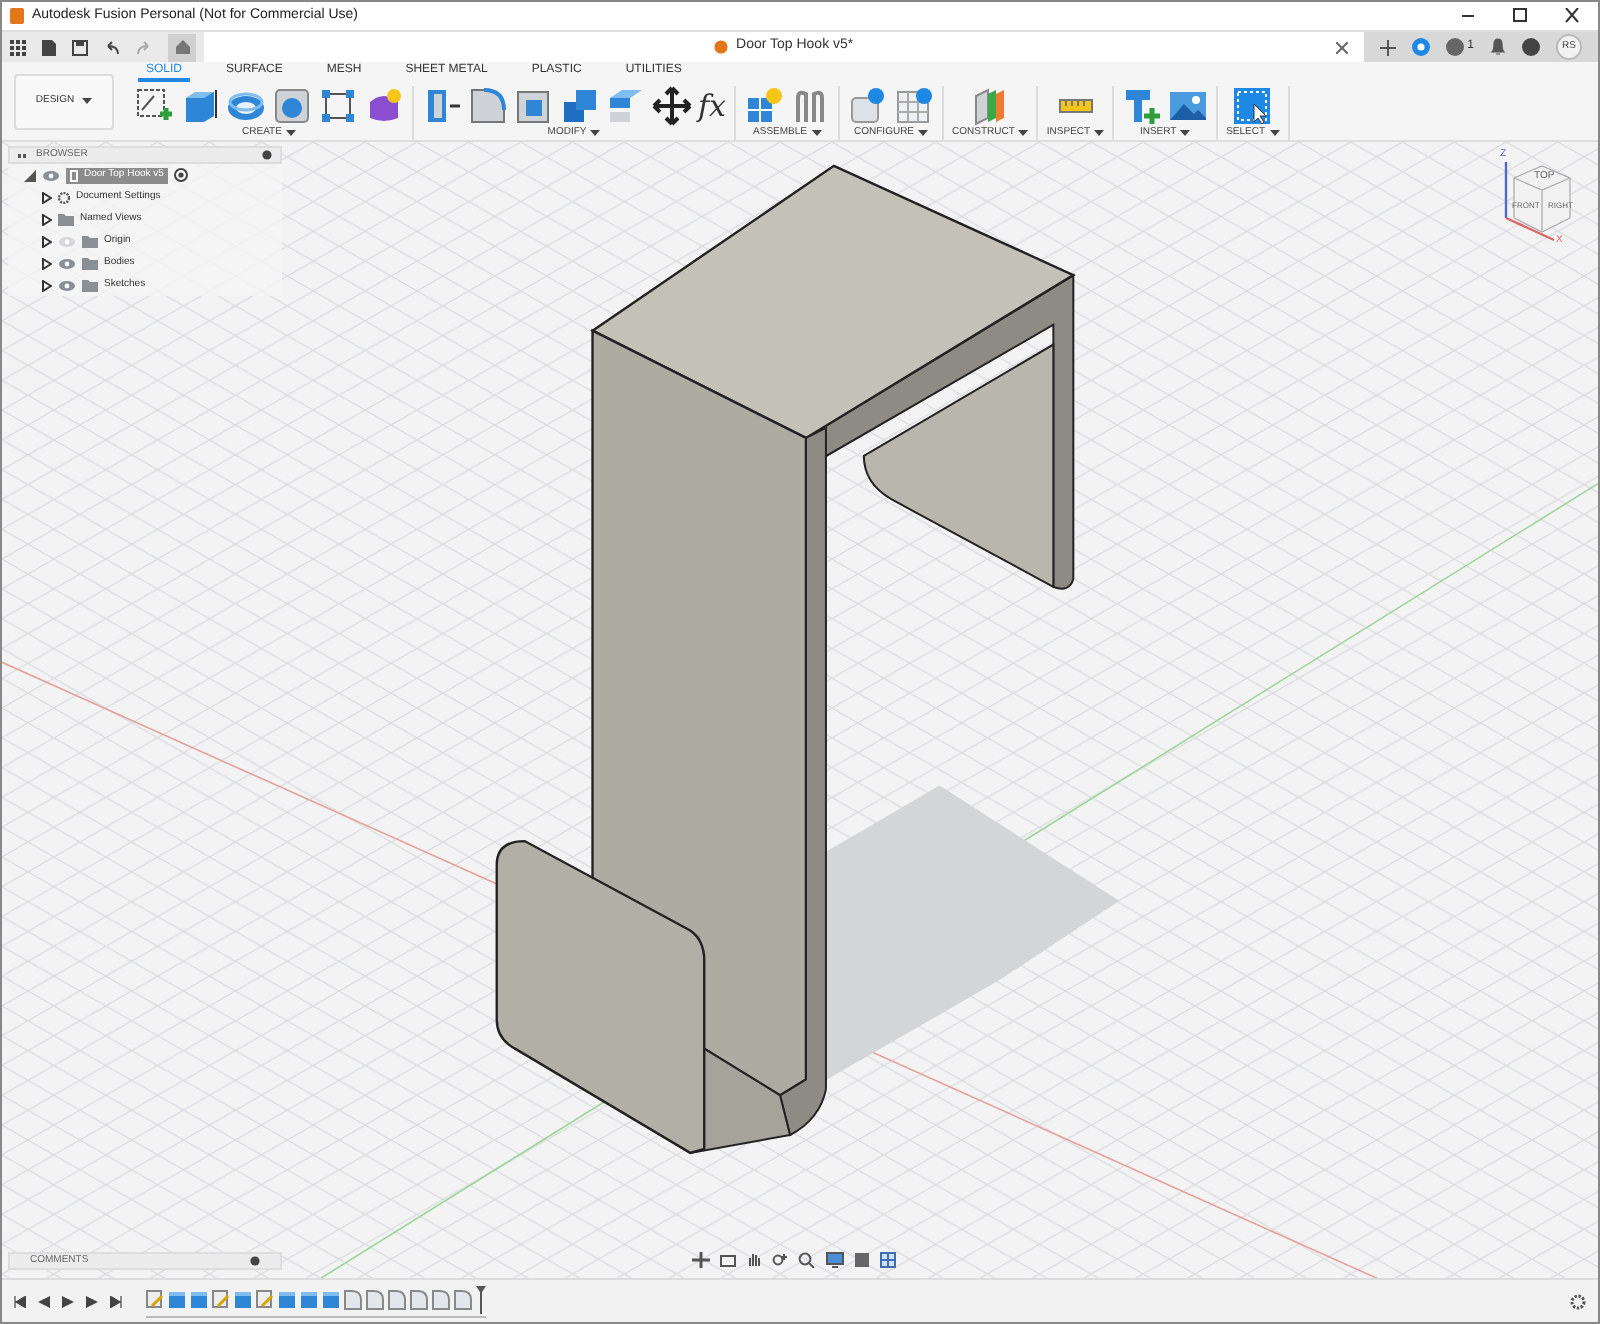 The image size is (1600, 1324). I want to click on app-grid-icon, so click(18, 47).